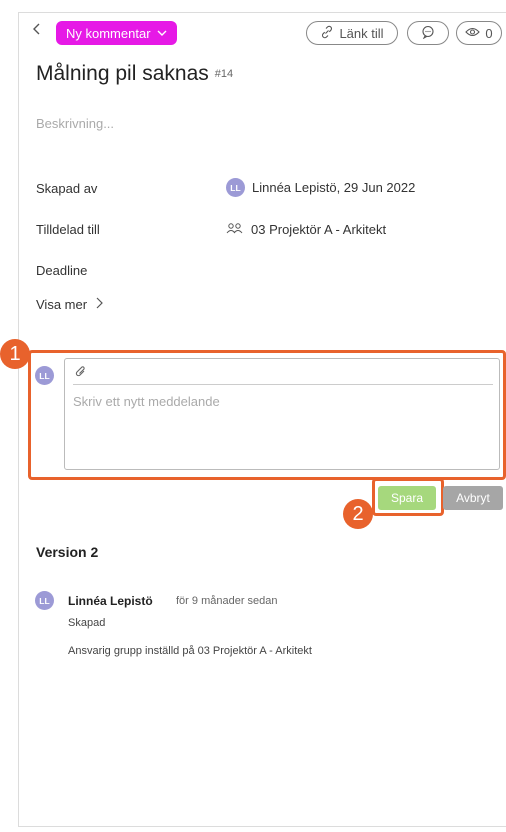 The height and width of the screenshot is (832, 506). I want to click on comment-avatar: LL, so click(44, 375).